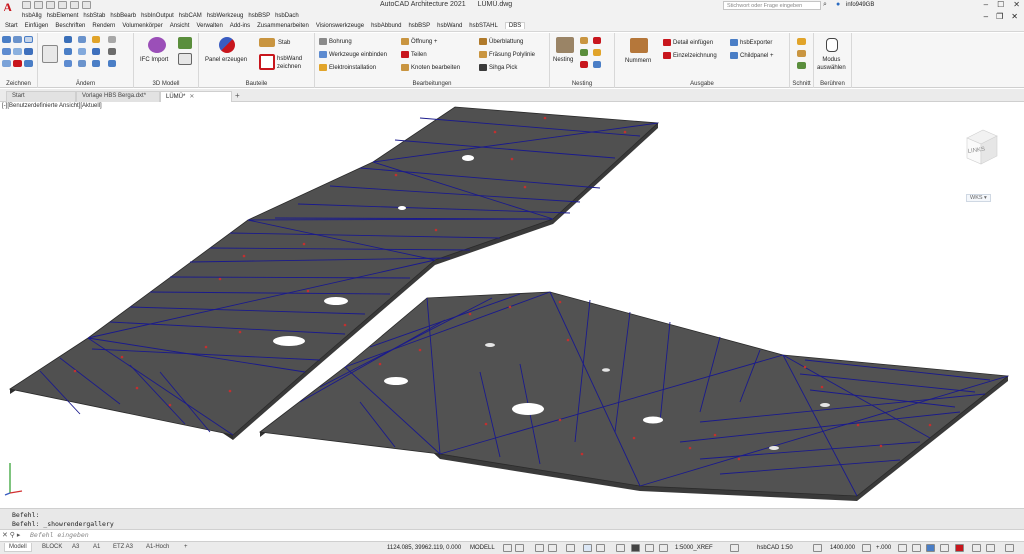 The height and width of the screenshot is (554, 1024). What do you see at coordinates (82, 39) in the screenshot?
I see `rotate-icon` at bounding box center [82, 39].